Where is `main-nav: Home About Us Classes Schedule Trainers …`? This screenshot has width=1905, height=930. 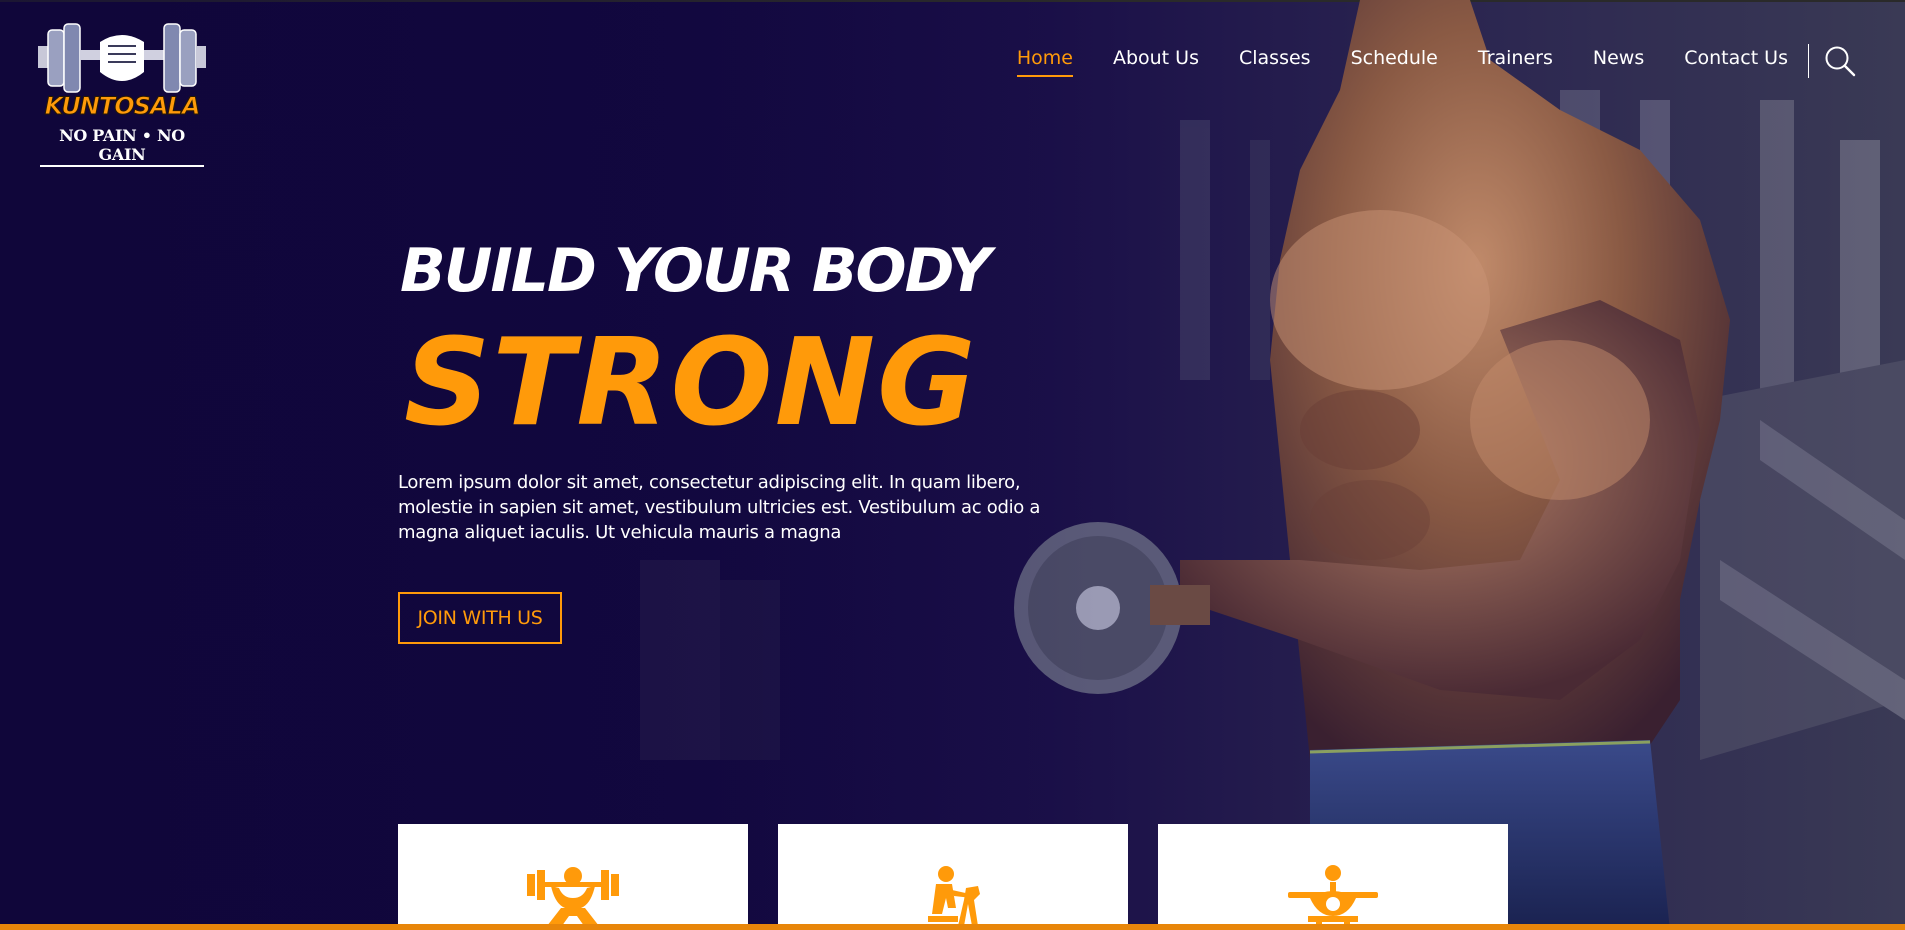
main-nav: Home About Us Classes Schedule Trainers … is located at coordinates (1460, 61).